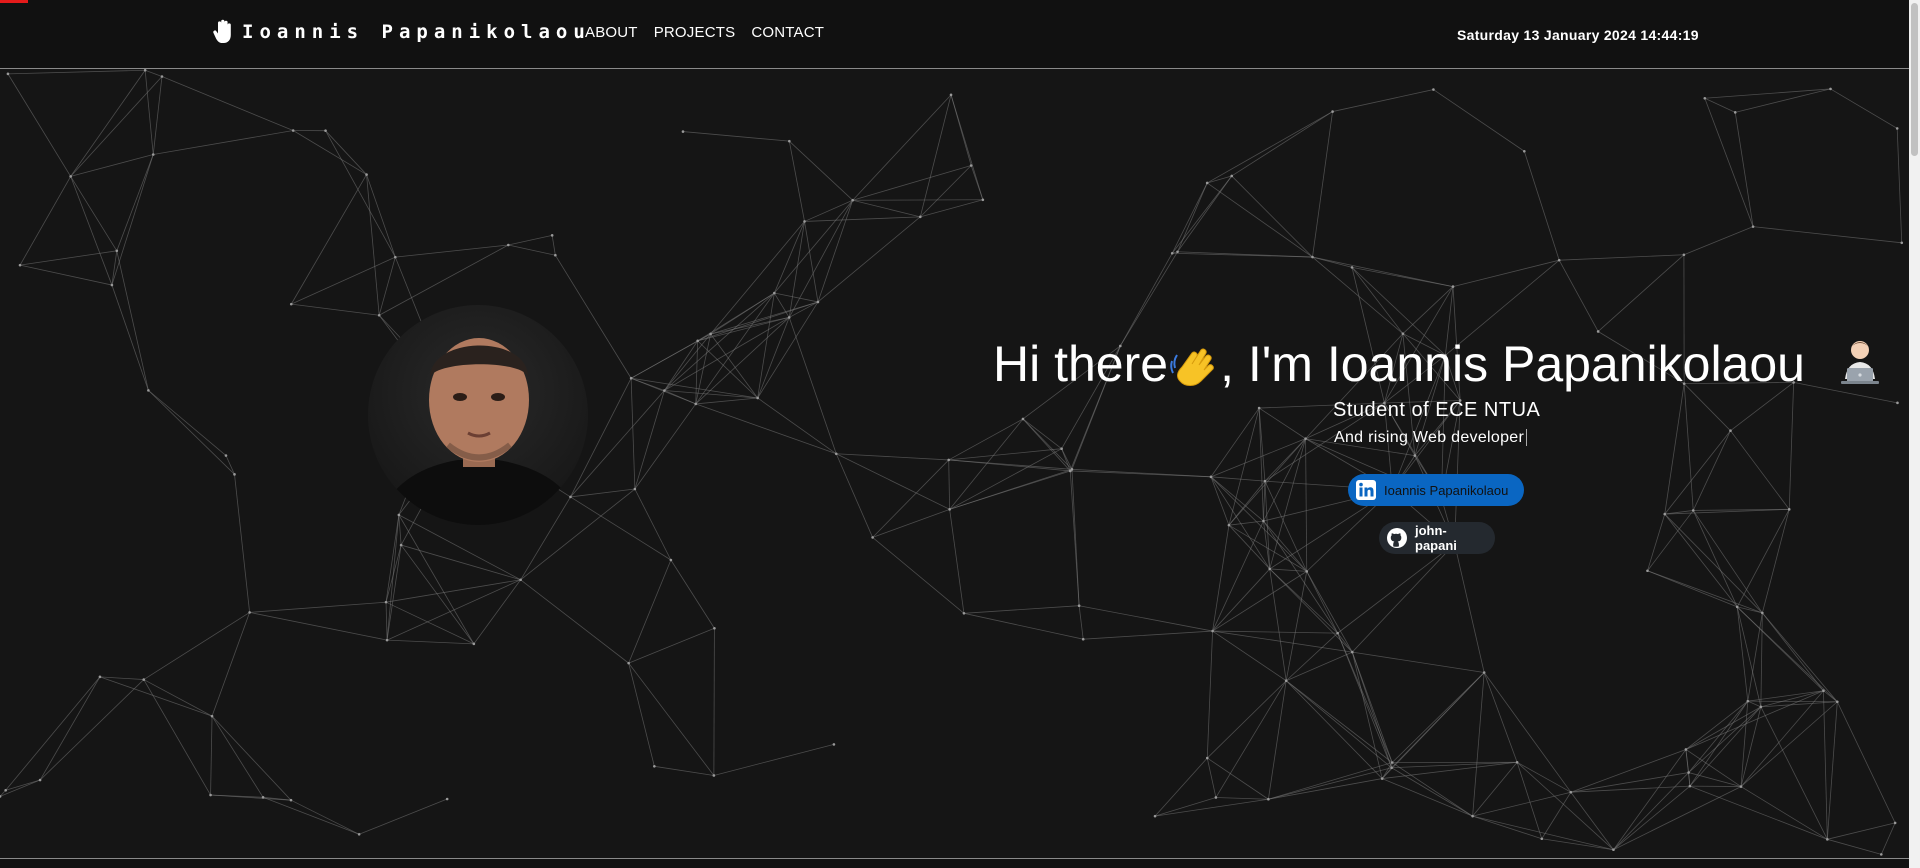  Describe the element at coordinates (1914, 79) in the screenshot. I see `scrollbar-thumb` at that location.